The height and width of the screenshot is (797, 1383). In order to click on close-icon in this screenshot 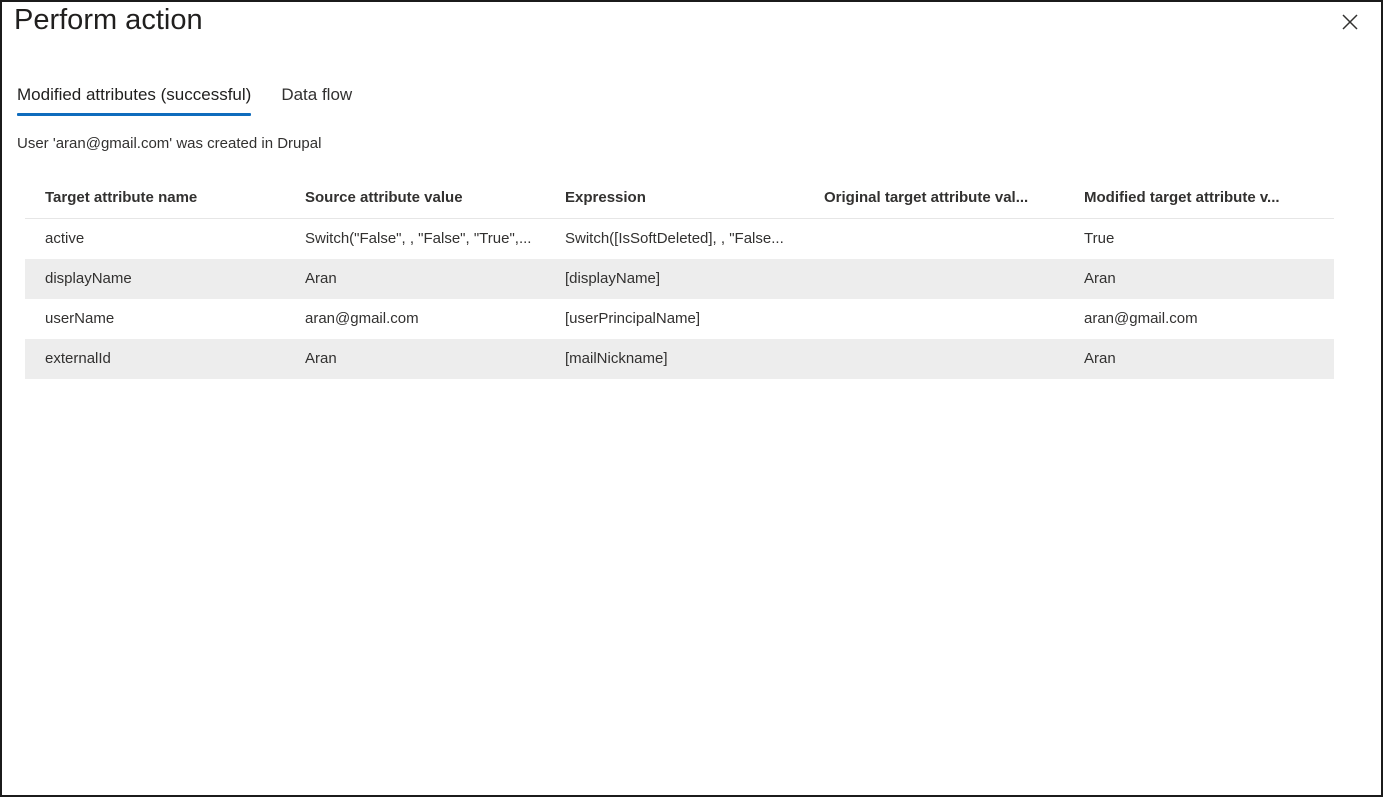, I will do `click(1350, 22)`.